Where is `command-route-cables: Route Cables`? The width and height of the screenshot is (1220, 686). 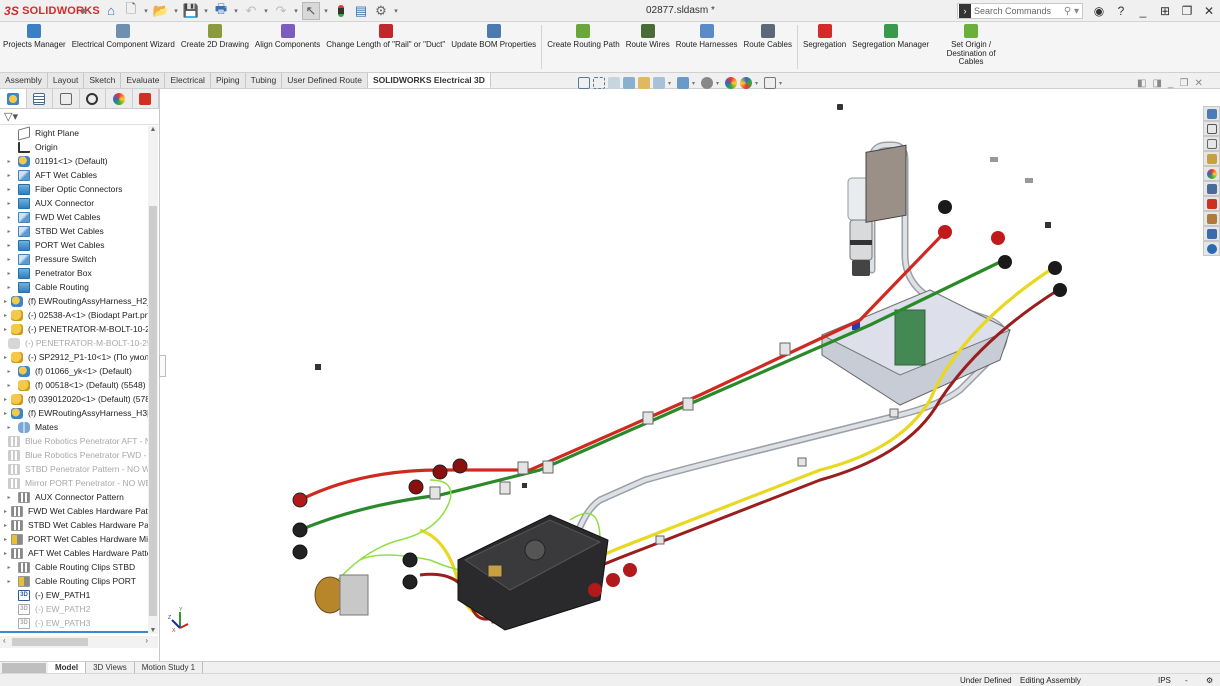 command-route-cables: Route Cables is located at coordinates (768, 47).